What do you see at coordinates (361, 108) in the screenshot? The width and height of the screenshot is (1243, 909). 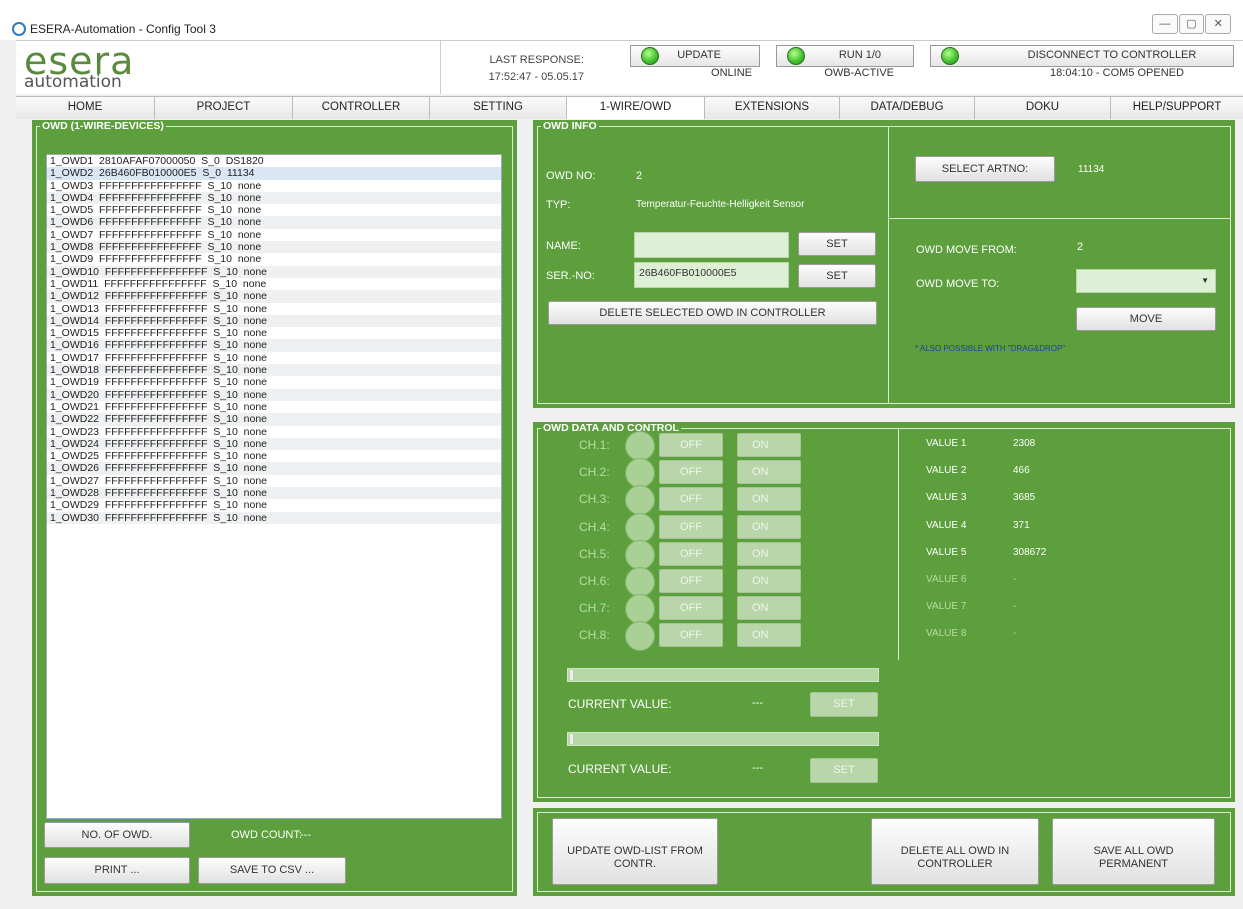 I see `tab-controller: CONTROLLER` at bounding box center [361, 108].